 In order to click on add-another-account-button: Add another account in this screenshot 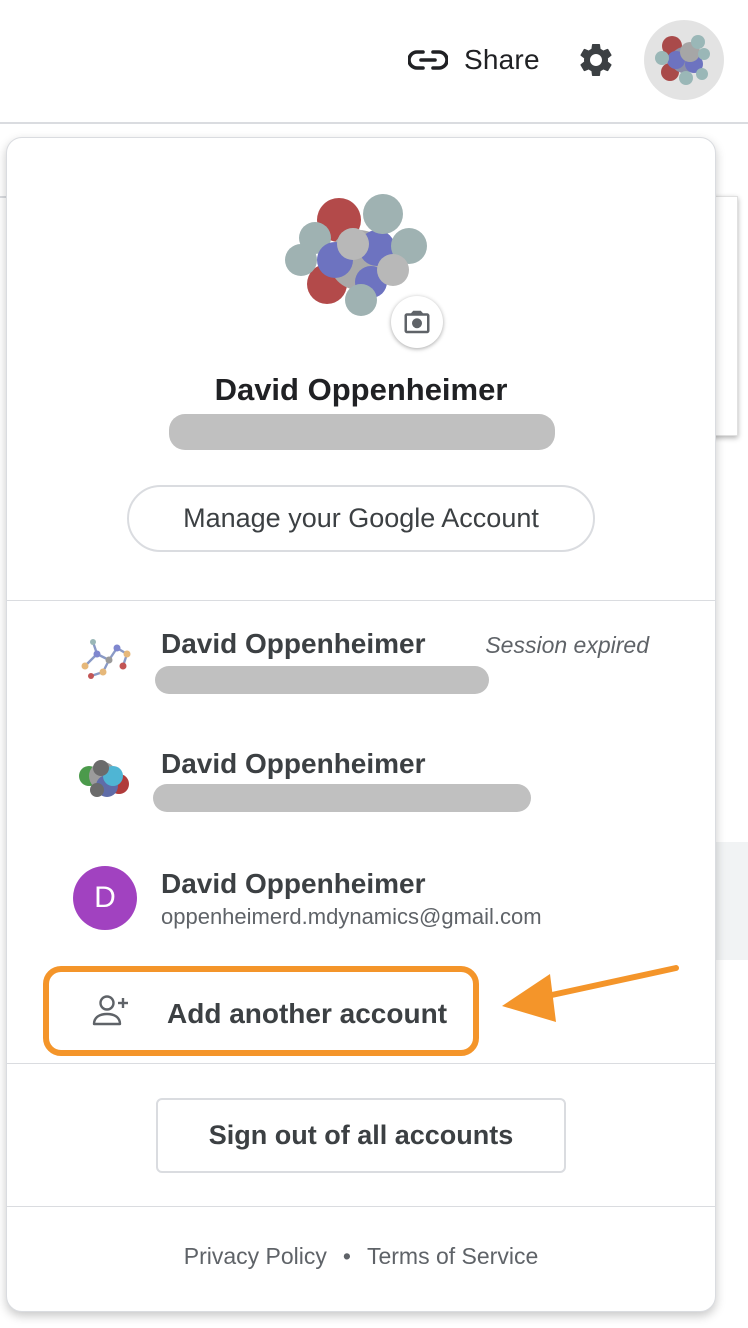, I will do `click(261, 1011)`.